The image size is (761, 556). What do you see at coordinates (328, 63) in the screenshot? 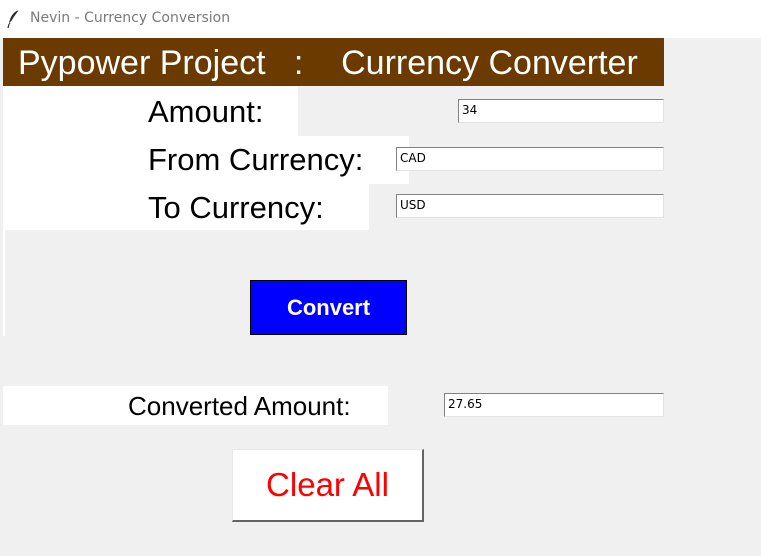
I see `header-title: Pypower Project : Currency Converter` at bounding box center [328, 63].